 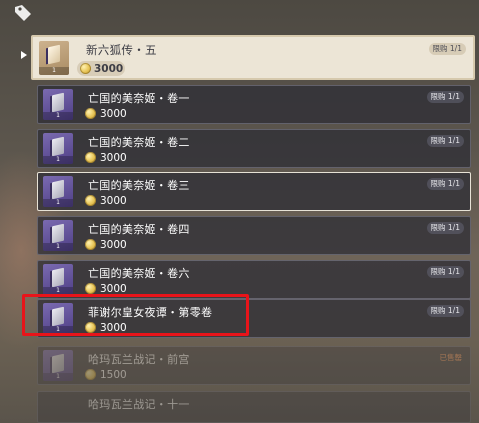 What do you see at coordinates (139, 359) in the screenshot?
I see `item-name: 哈玛瓦兰战记・前宫` at bounding box center [139, 359].